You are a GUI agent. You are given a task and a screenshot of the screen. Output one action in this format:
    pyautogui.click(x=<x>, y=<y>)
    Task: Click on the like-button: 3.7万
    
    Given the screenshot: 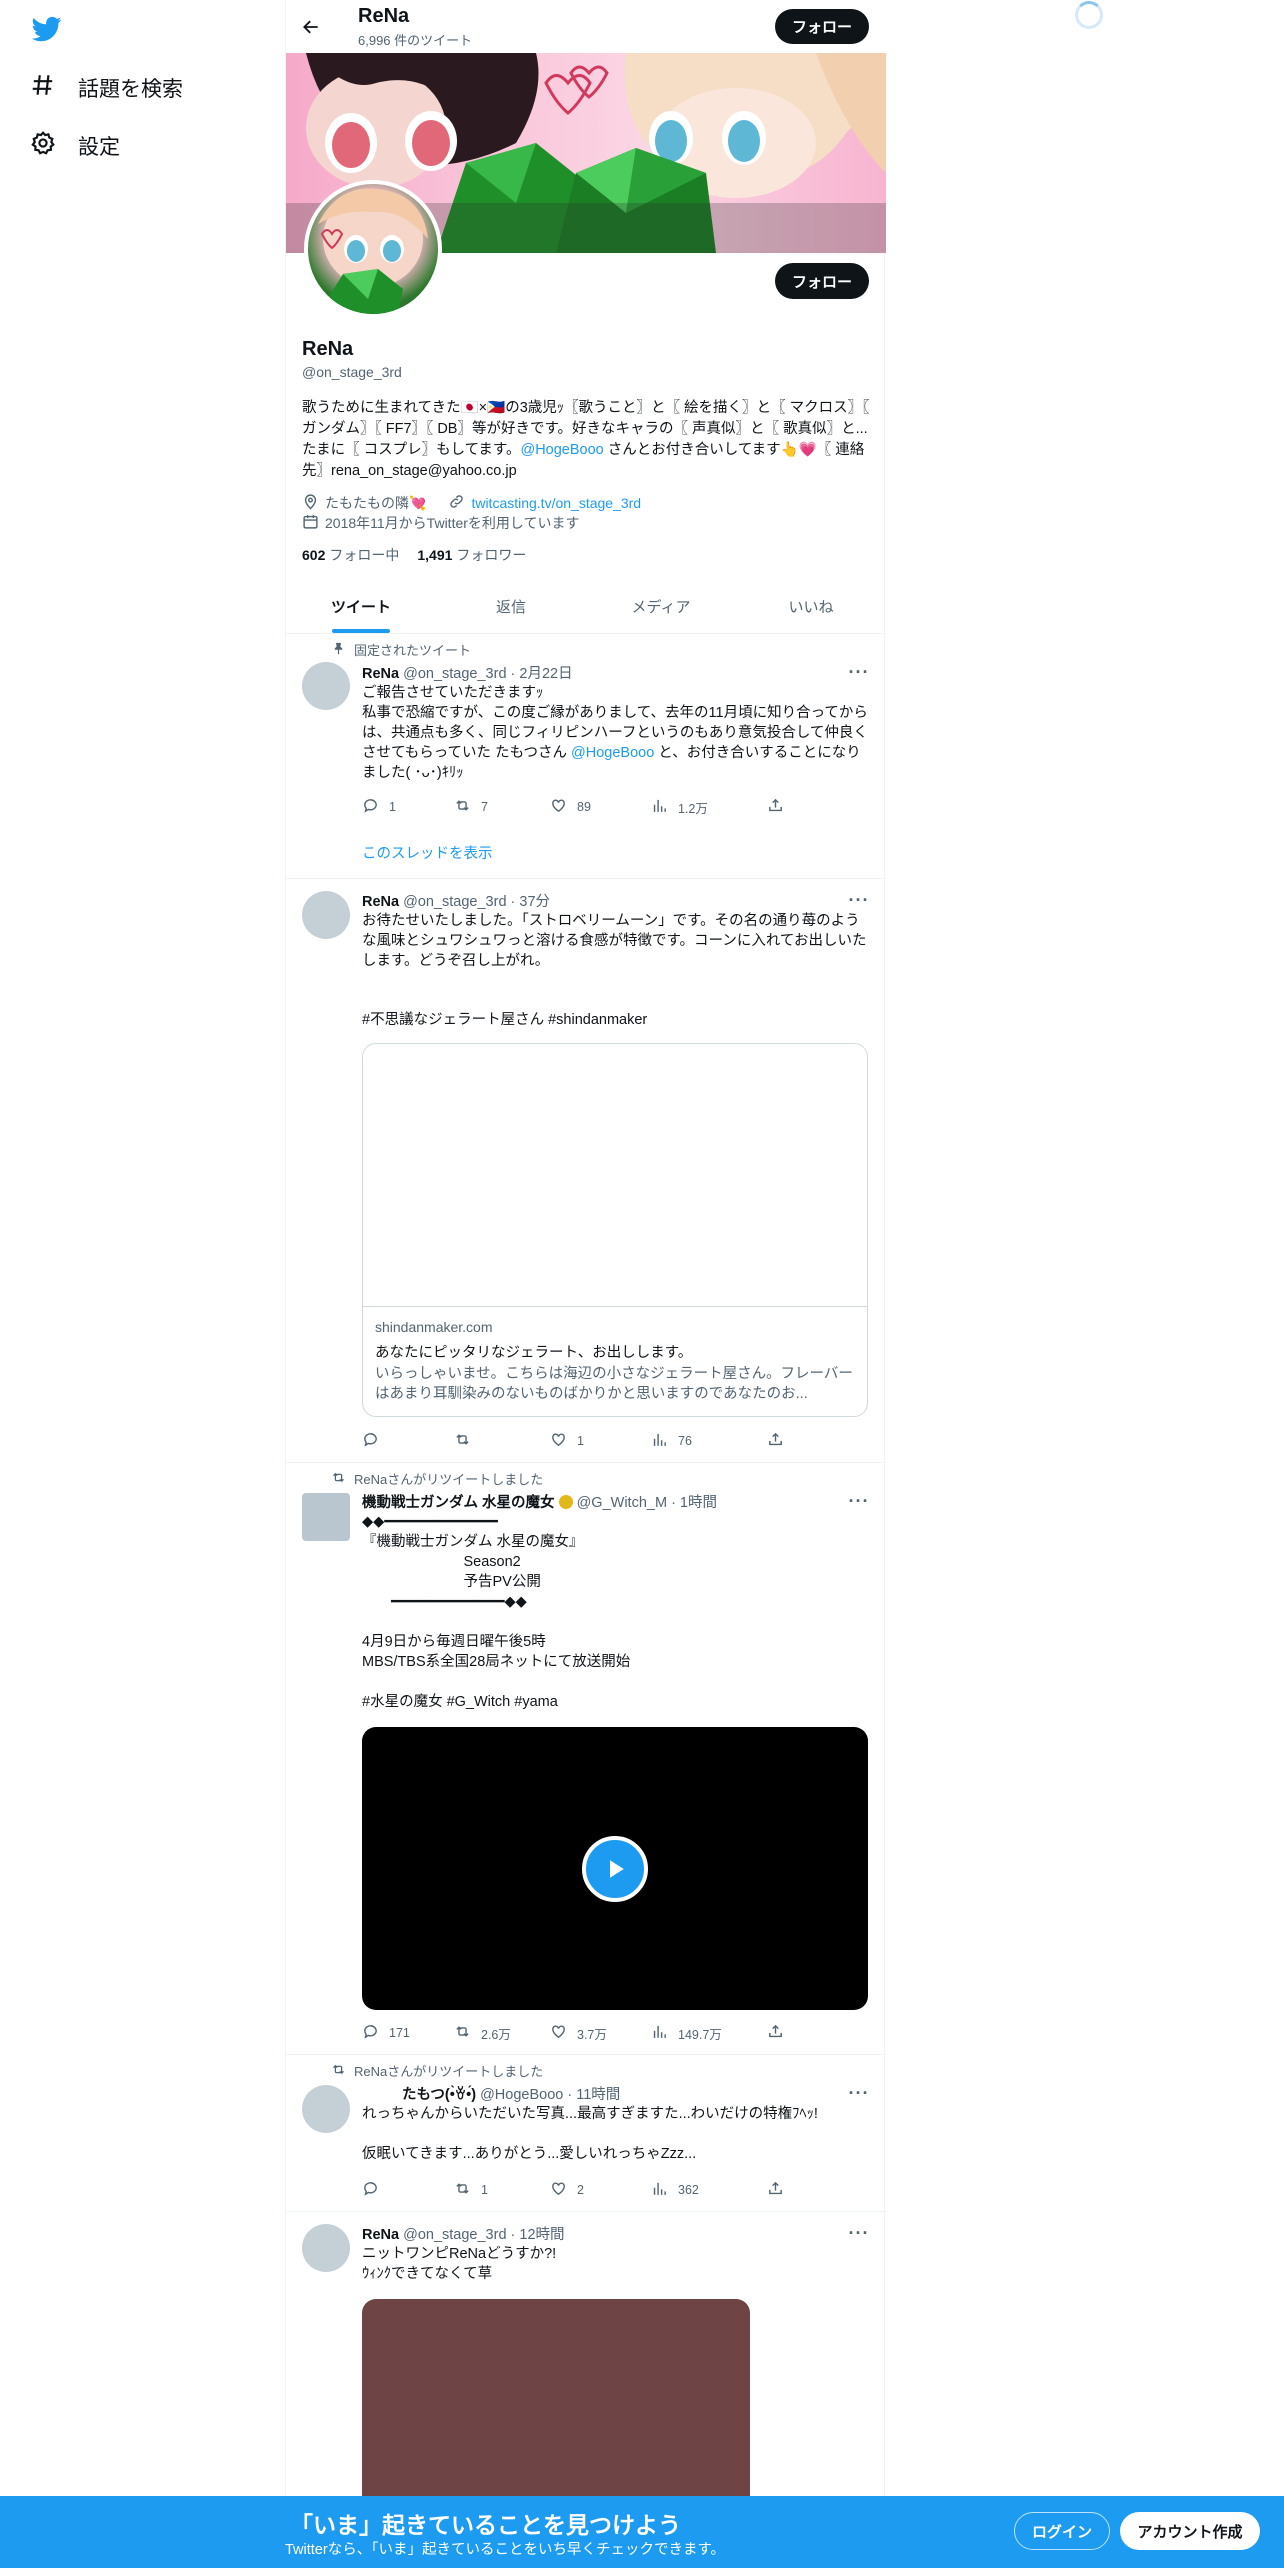 What is the action you would take?
    pyautogui.click(x=578, y=2033)
    